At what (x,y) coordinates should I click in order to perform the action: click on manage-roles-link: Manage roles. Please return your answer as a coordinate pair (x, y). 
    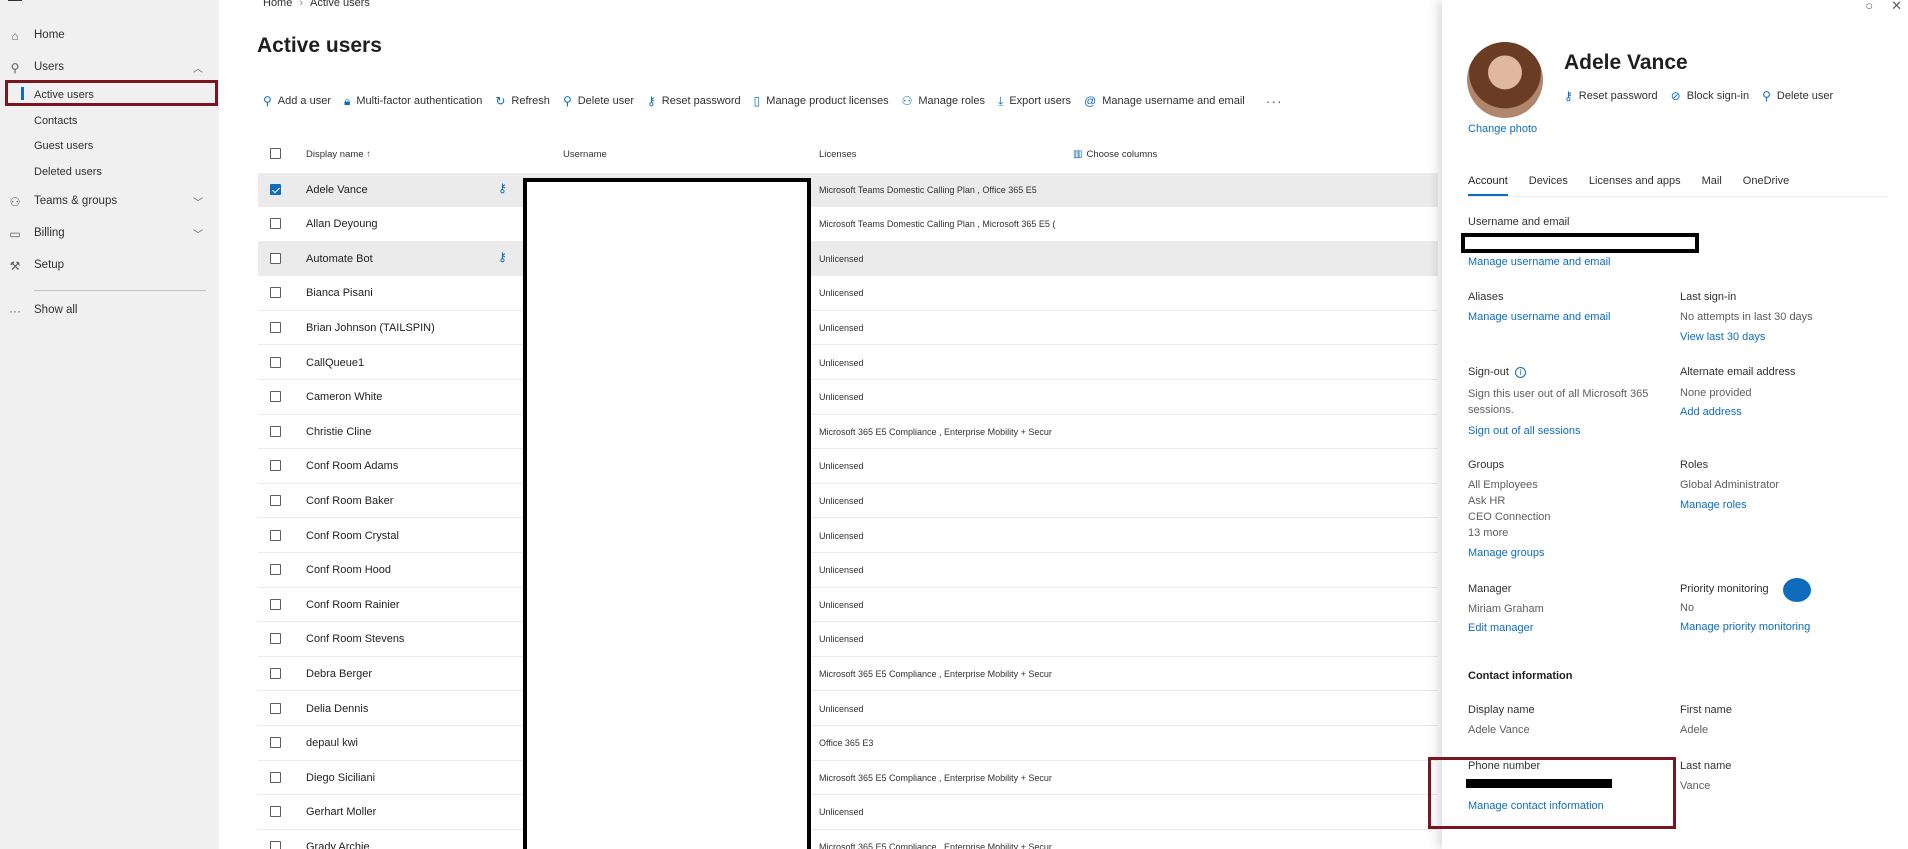
    Looking at the image, I should click on (1713, 505).